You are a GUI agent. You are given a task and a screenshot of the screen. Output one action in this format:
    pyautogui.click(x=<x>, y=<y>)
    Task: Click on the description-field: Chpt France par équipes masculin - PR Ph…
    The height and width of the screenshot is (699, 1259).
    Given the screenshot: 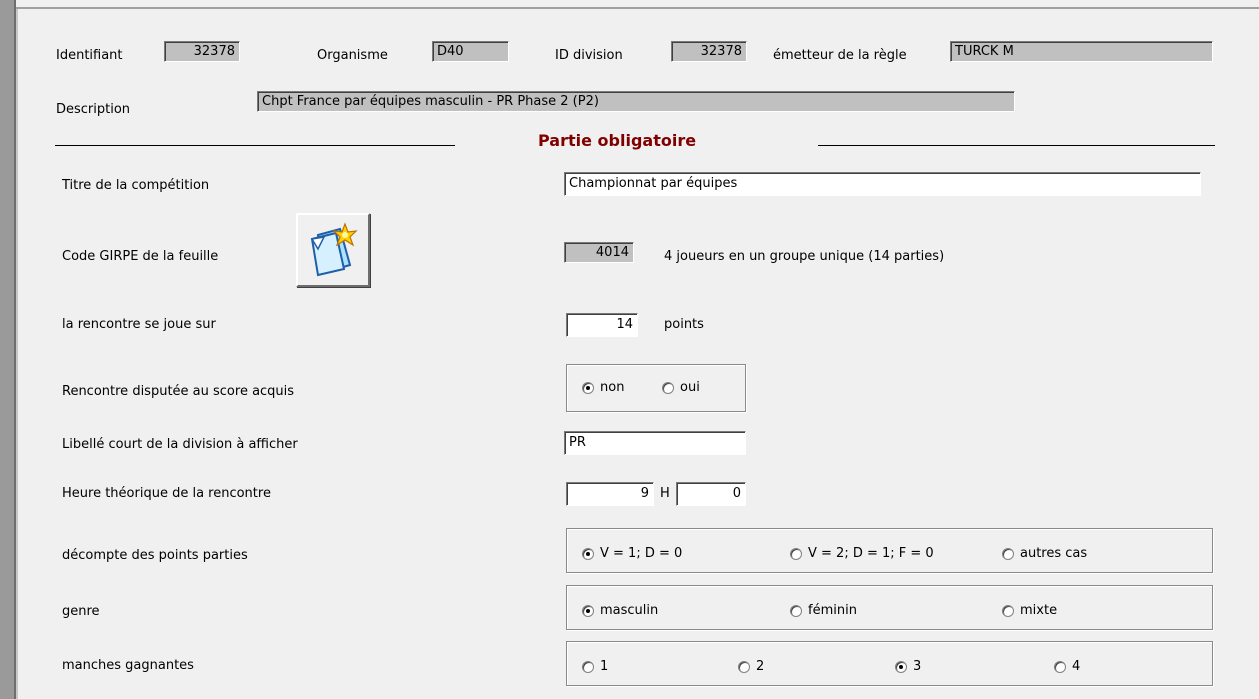 What is the action you would take?
    pyautogui.click(x=636, y=101)
    